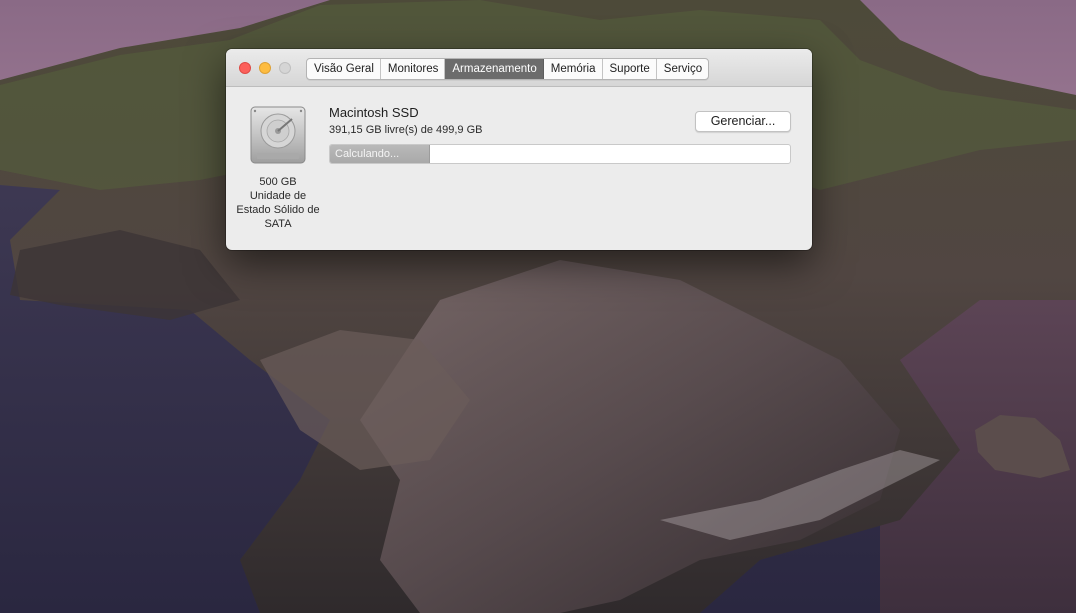 The width and height of the screenshot is (1076, 613). I want to click on disk-name: Macintosh SSD, so click(374, 112).